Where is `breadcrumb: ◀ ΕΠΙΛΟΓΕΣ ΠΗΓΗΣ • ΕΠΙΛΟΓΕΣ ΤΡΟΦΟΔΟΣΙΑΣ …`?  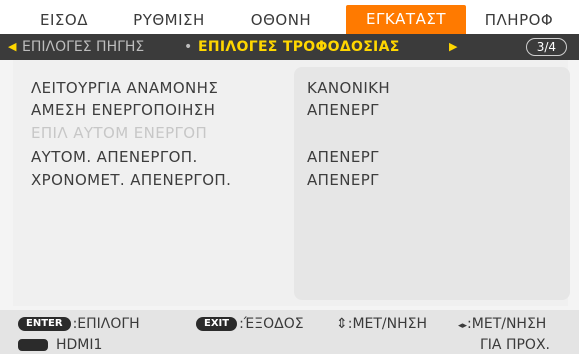
breadcrumb: ◀ ΕΠΙΛΟΓΕΣ ΠΗΓΗΣ • ΕΠΙΛΟΓΕΣ ΤΡΟΦΟΔΟΣΙΑΣ … is located at coordinates (289, 47).